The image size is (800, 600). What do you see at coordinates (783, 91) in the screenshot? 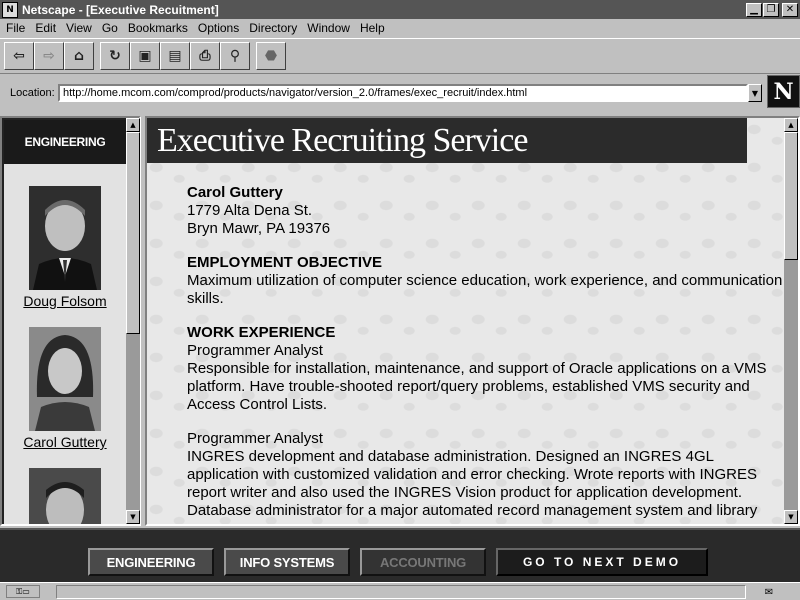
I see `netscape-logo: N` at bounding box center [783, 91].